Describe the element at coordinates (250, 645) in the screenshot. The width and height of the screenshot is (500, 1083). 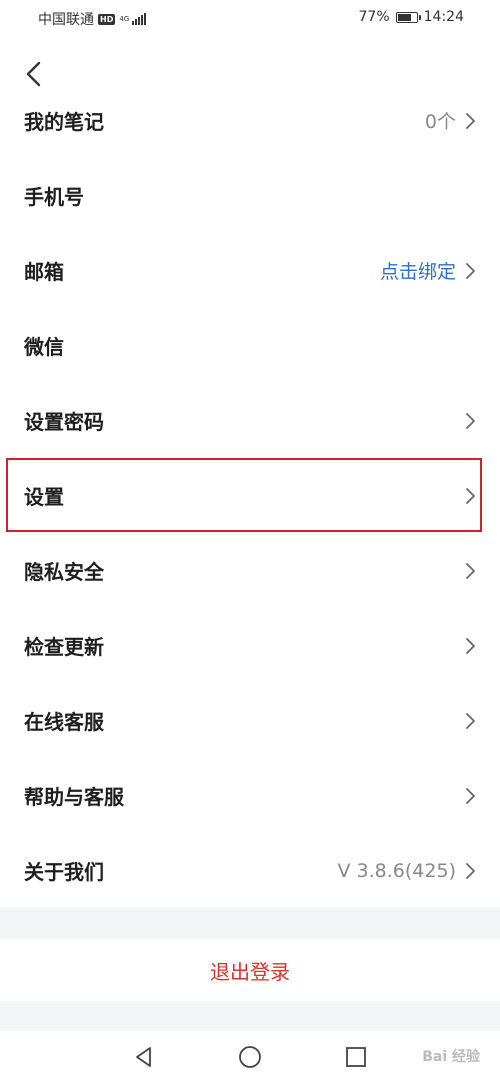
I see `menu-row-7: 检查更新` at that location.